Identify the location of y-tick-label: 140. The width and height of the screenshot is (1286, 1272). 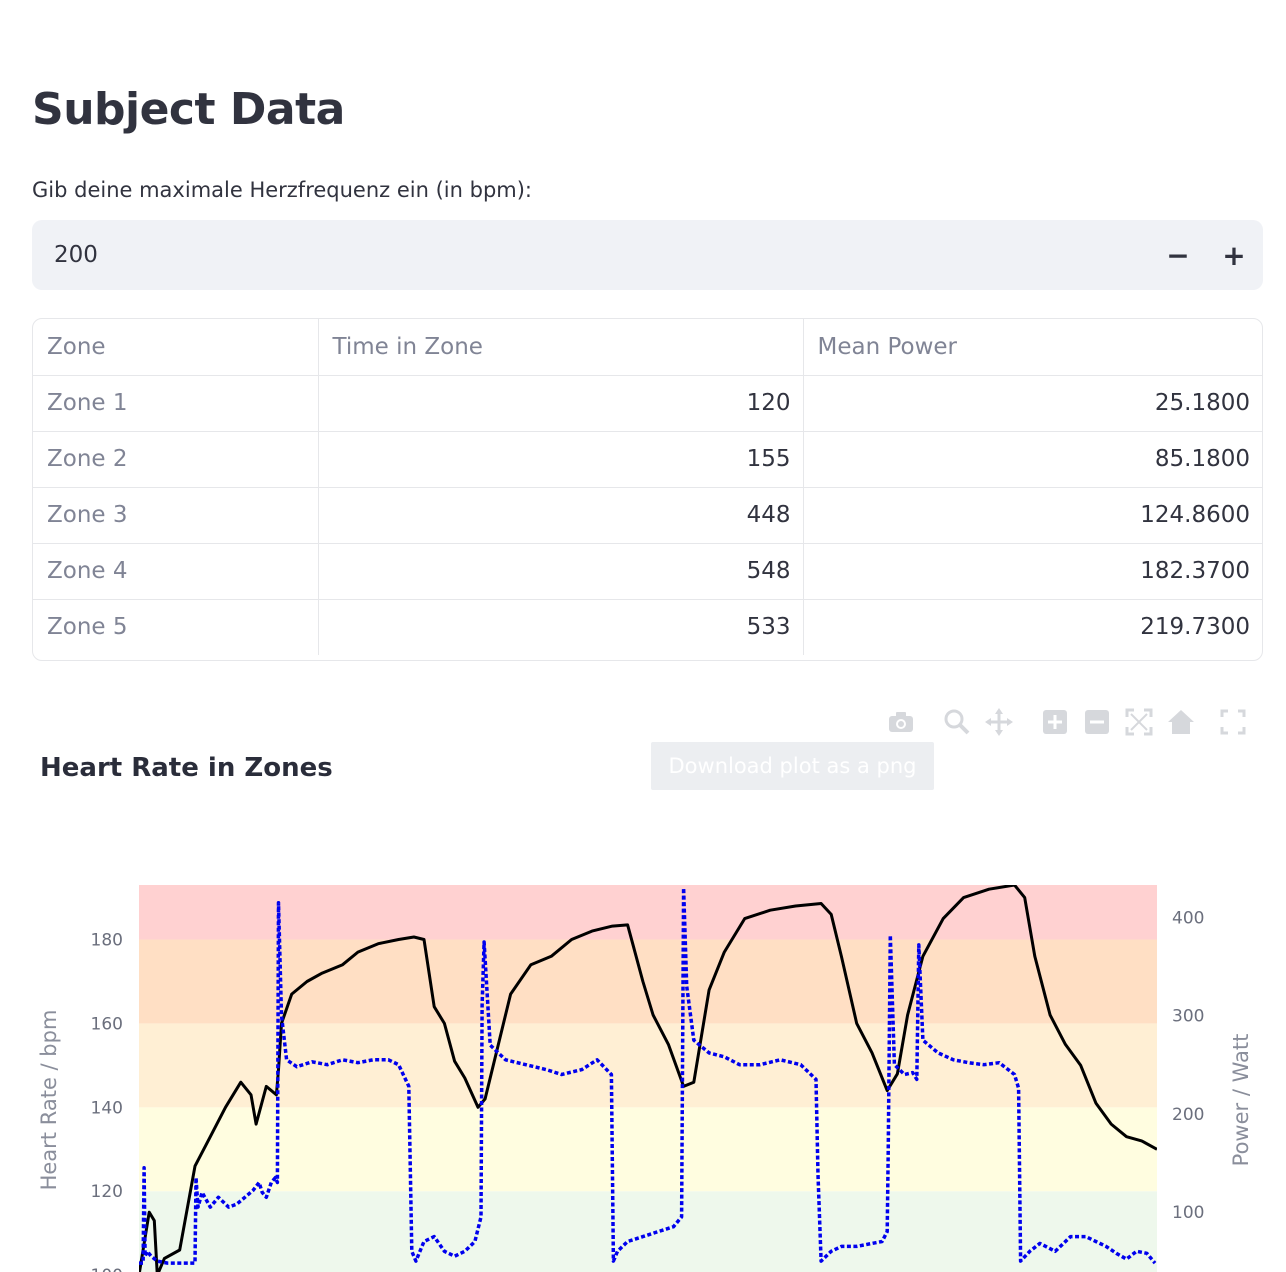
(107, 1108).